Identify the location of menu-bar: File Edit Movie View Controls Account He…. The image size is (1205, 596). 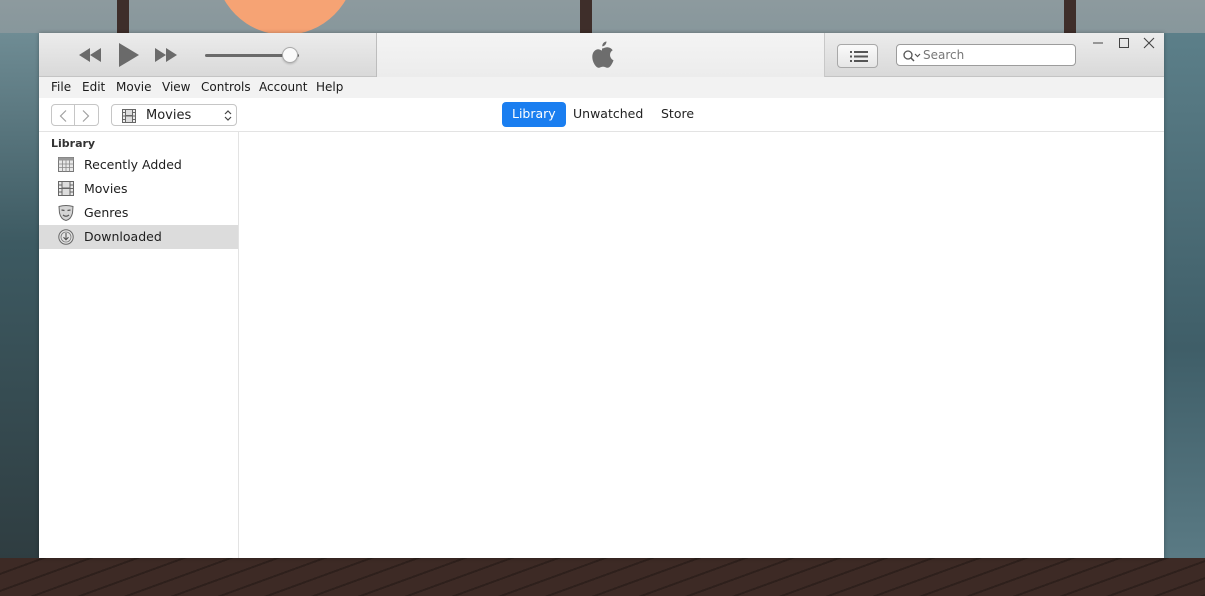
(601, 87).